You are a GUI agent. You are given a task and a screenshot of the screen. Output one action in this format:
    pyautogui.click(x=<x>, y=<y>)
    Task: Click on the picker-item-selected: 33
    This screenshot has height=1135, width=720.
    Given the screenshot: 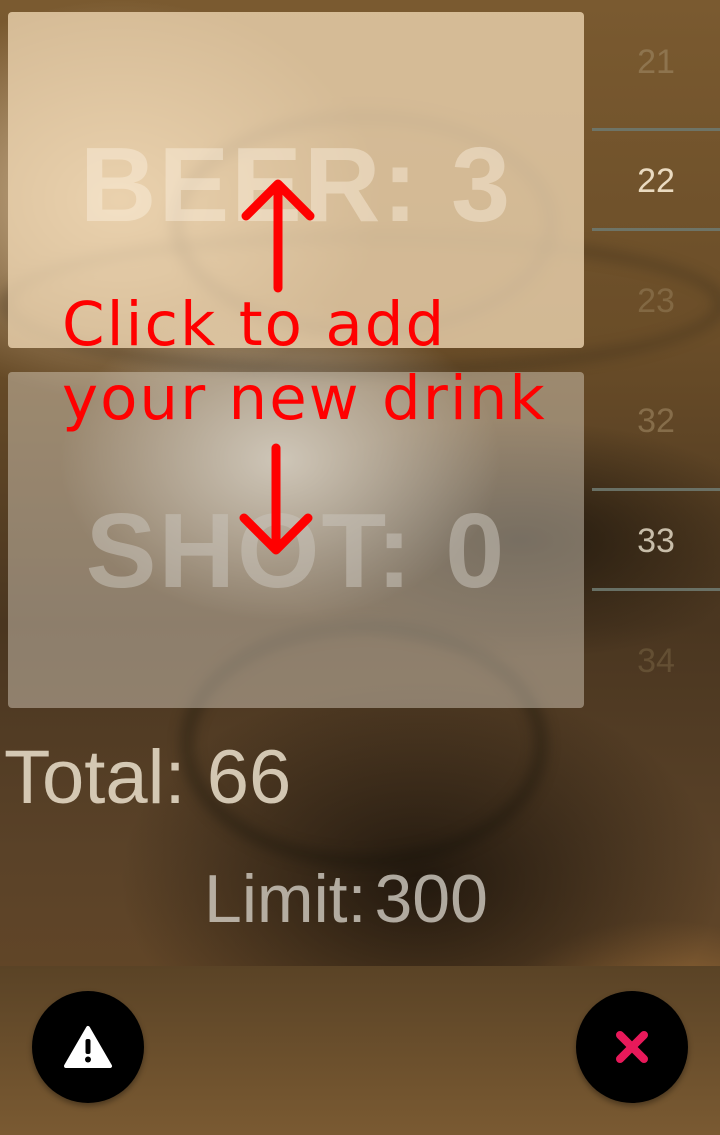 What is the action you would take?
    pyautogui.click(x=656, y=541)
    